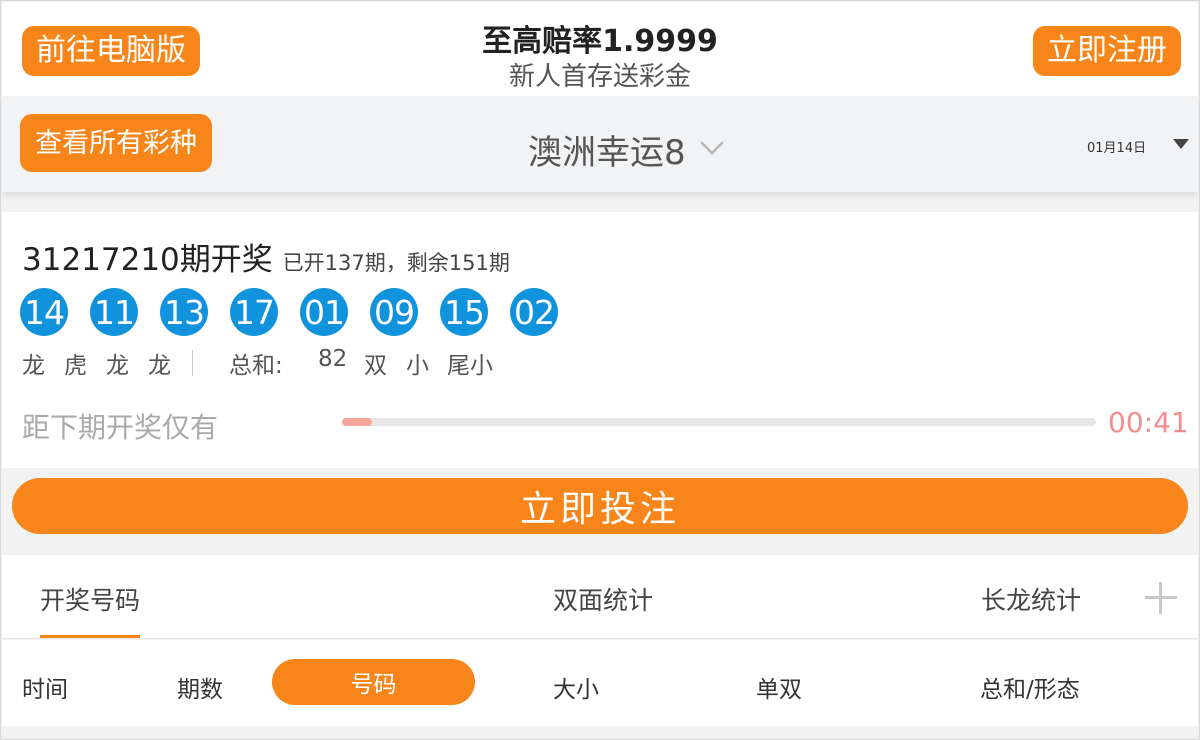 The width and height of the screenshot is (1200, 740). I want to click on all-lotteries-button: 查看所有彩种, so click(116, 143).